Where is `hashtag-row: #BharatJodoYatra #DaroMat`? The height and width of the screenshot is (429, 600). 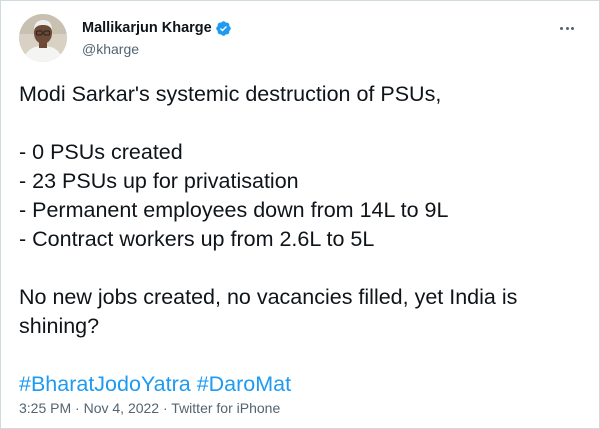 hashtag-row: #BharatJodoYatra #DaroMat is located at coordinates (300, 384).